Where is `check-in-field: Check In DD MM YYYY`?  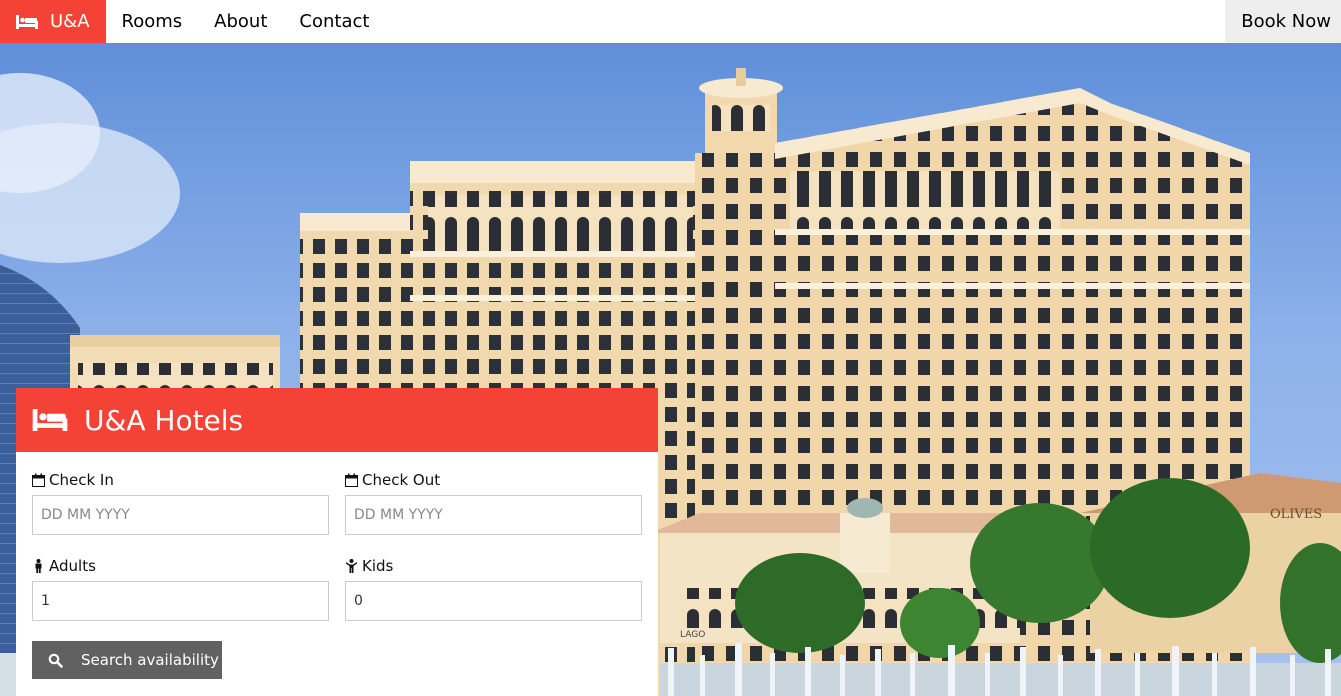 check-in-field: Check In DD MM YYYY is located at coordinates (180, 503).